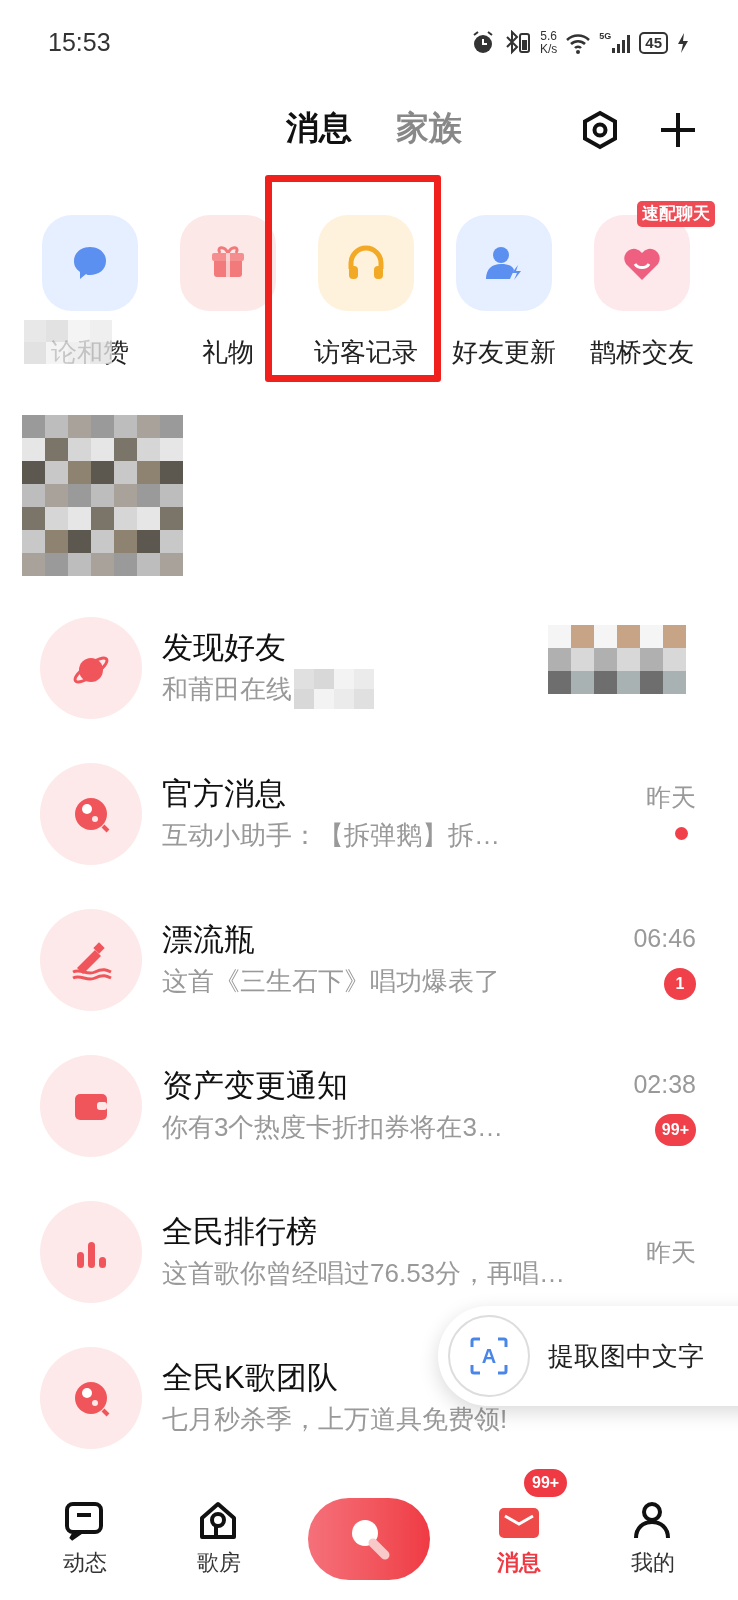  I want to click on add-button, so click(678, 130).